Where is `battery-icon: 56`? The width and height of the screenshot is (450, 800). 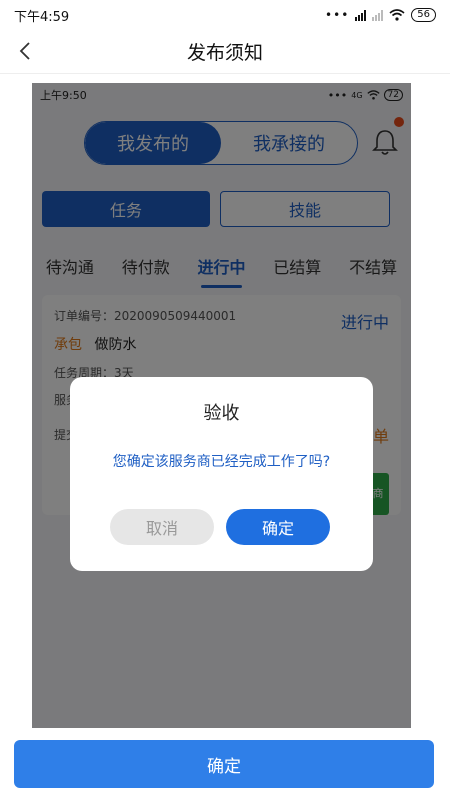 battery-icon: 56 is located at coordinates (423, 15).